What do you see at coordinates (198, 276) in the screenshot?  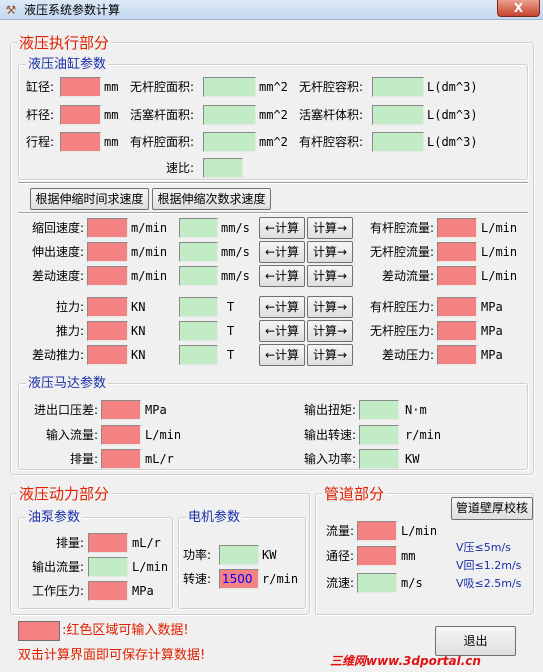 I see `differential-speed-mms-output` at bounding box center [198, 276].